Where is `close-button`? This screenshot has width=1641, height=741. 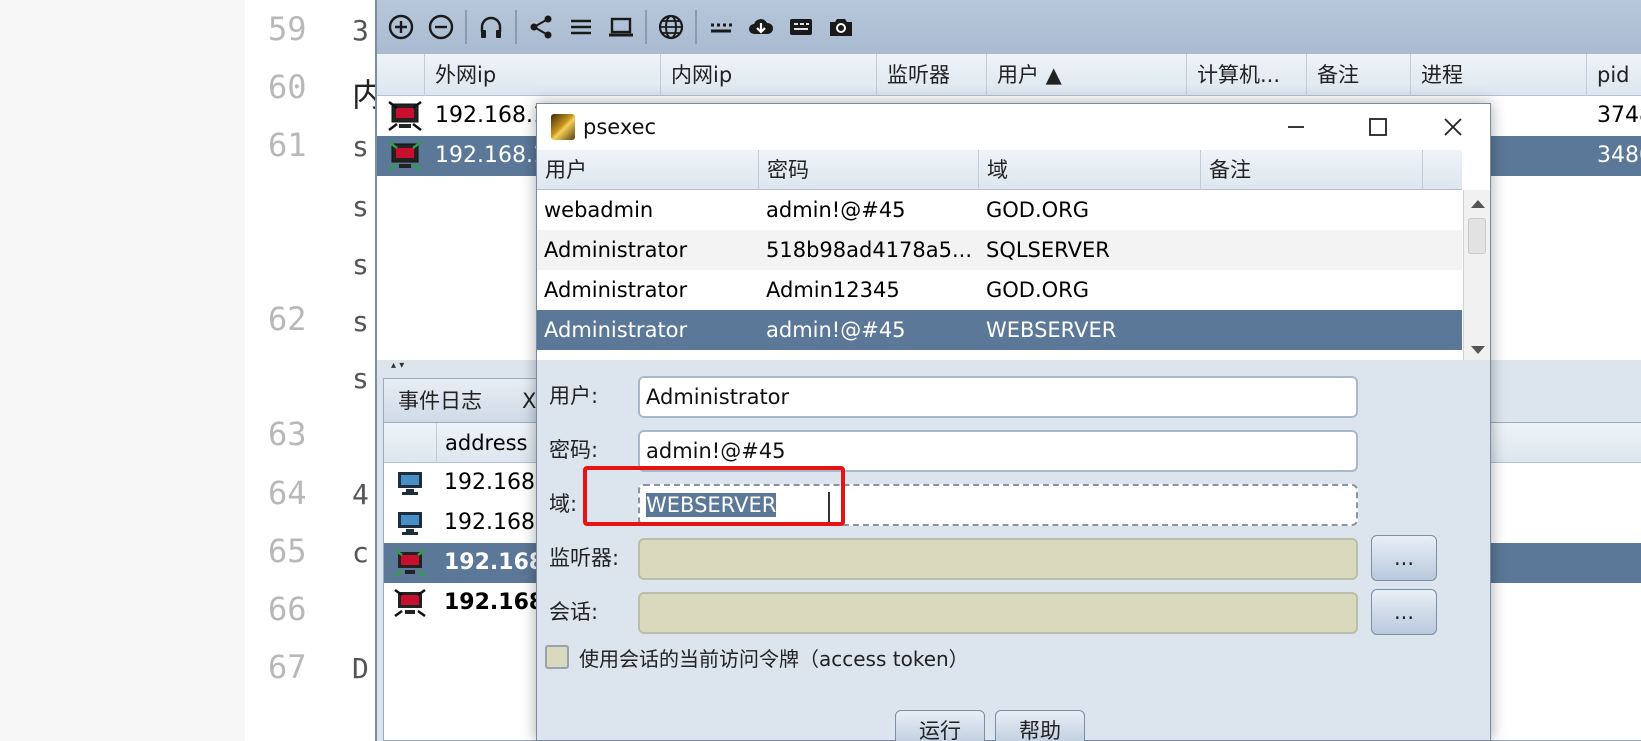
close-button is located at coordinates (1453, 127).